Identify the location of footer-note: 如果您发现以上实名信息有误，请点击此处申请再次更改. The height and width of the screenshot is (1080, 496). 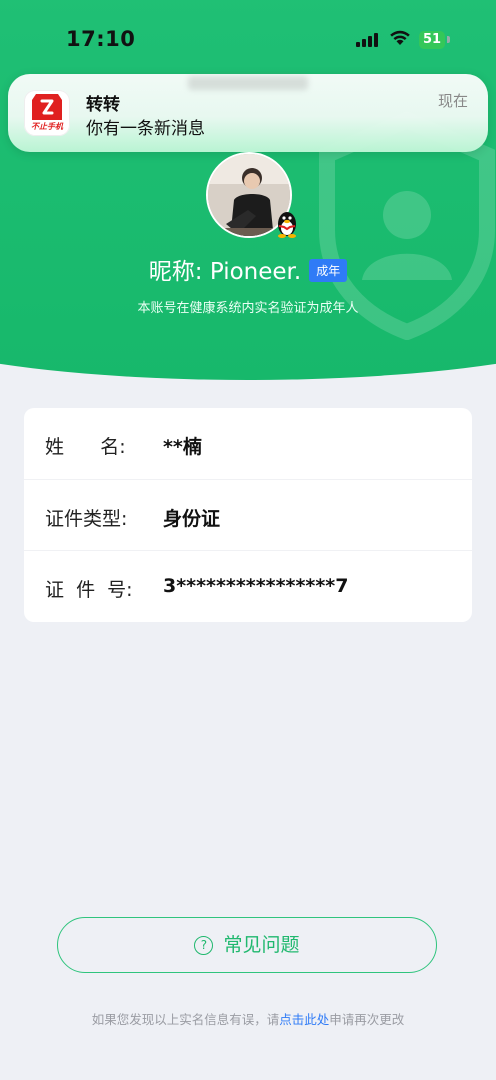
(248, 1018).